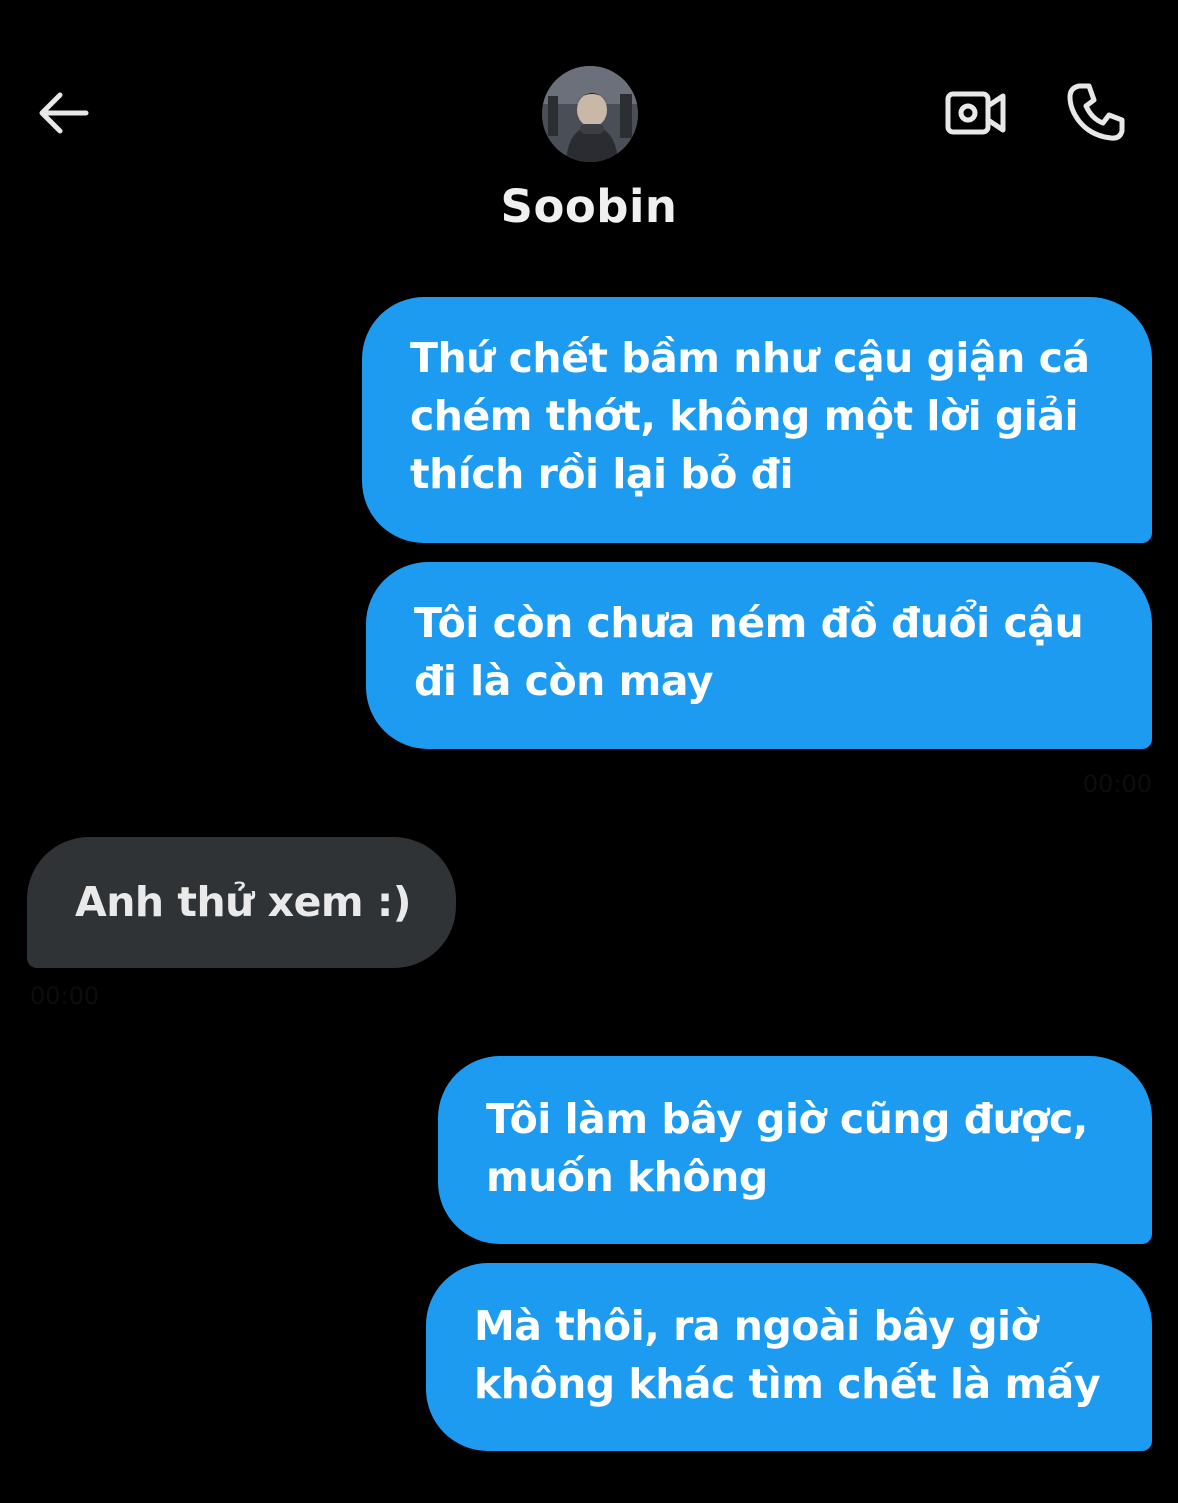 This screenshot has width=1178, height=1503. I want to click on message-text: Tôi làm bây giờ cũng được, muốn không, so click(787, 1148).